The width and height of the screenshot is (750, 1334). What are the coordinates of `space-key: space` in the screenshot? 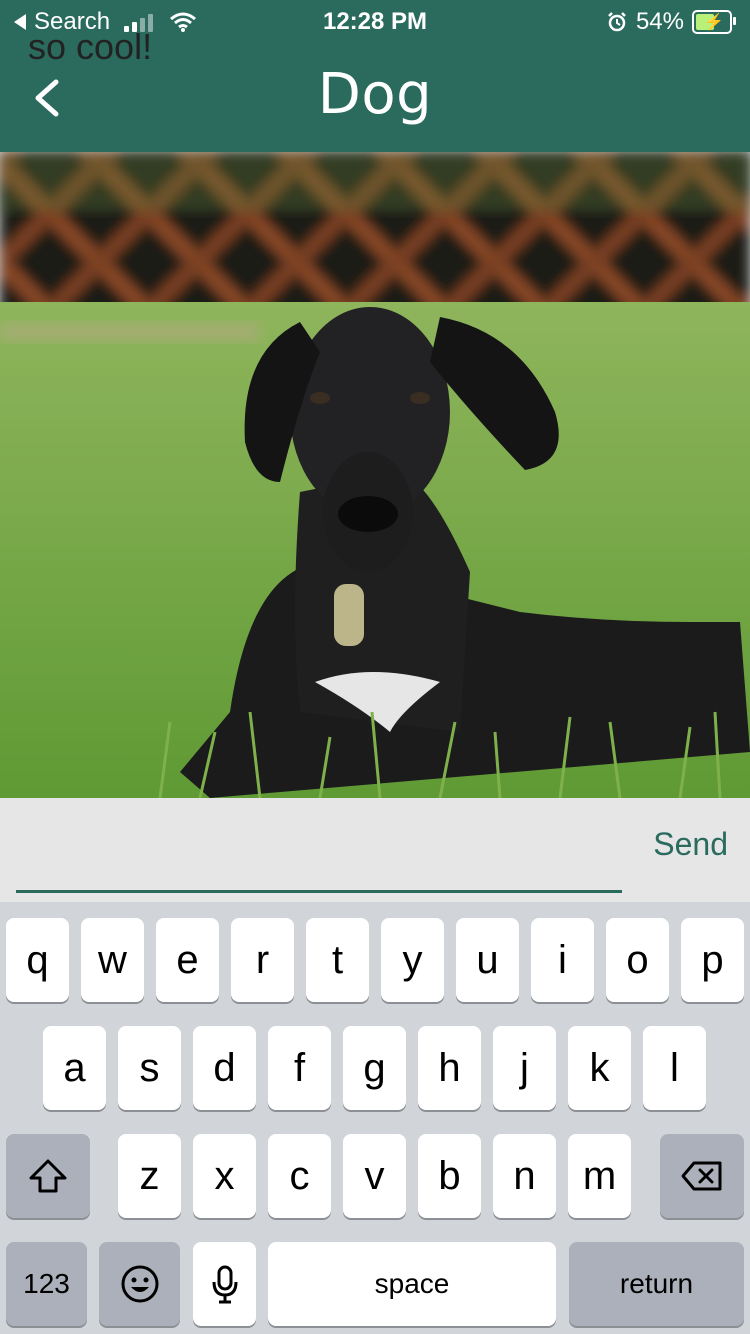 It's located at (412, 1284).